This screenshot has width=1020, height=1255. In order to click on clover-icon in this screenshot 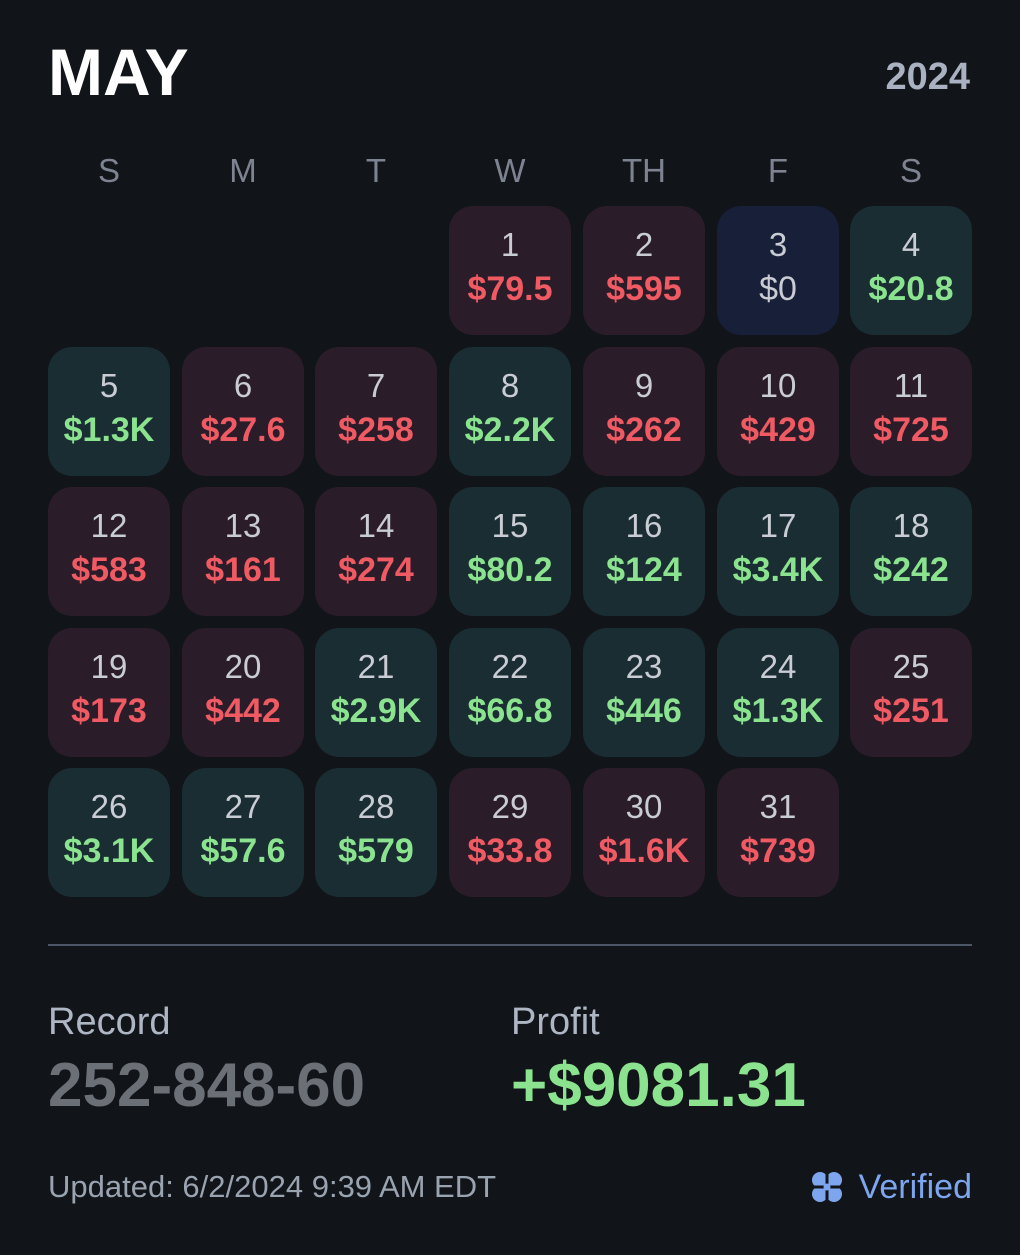, I will do `click(826, 1187)`.